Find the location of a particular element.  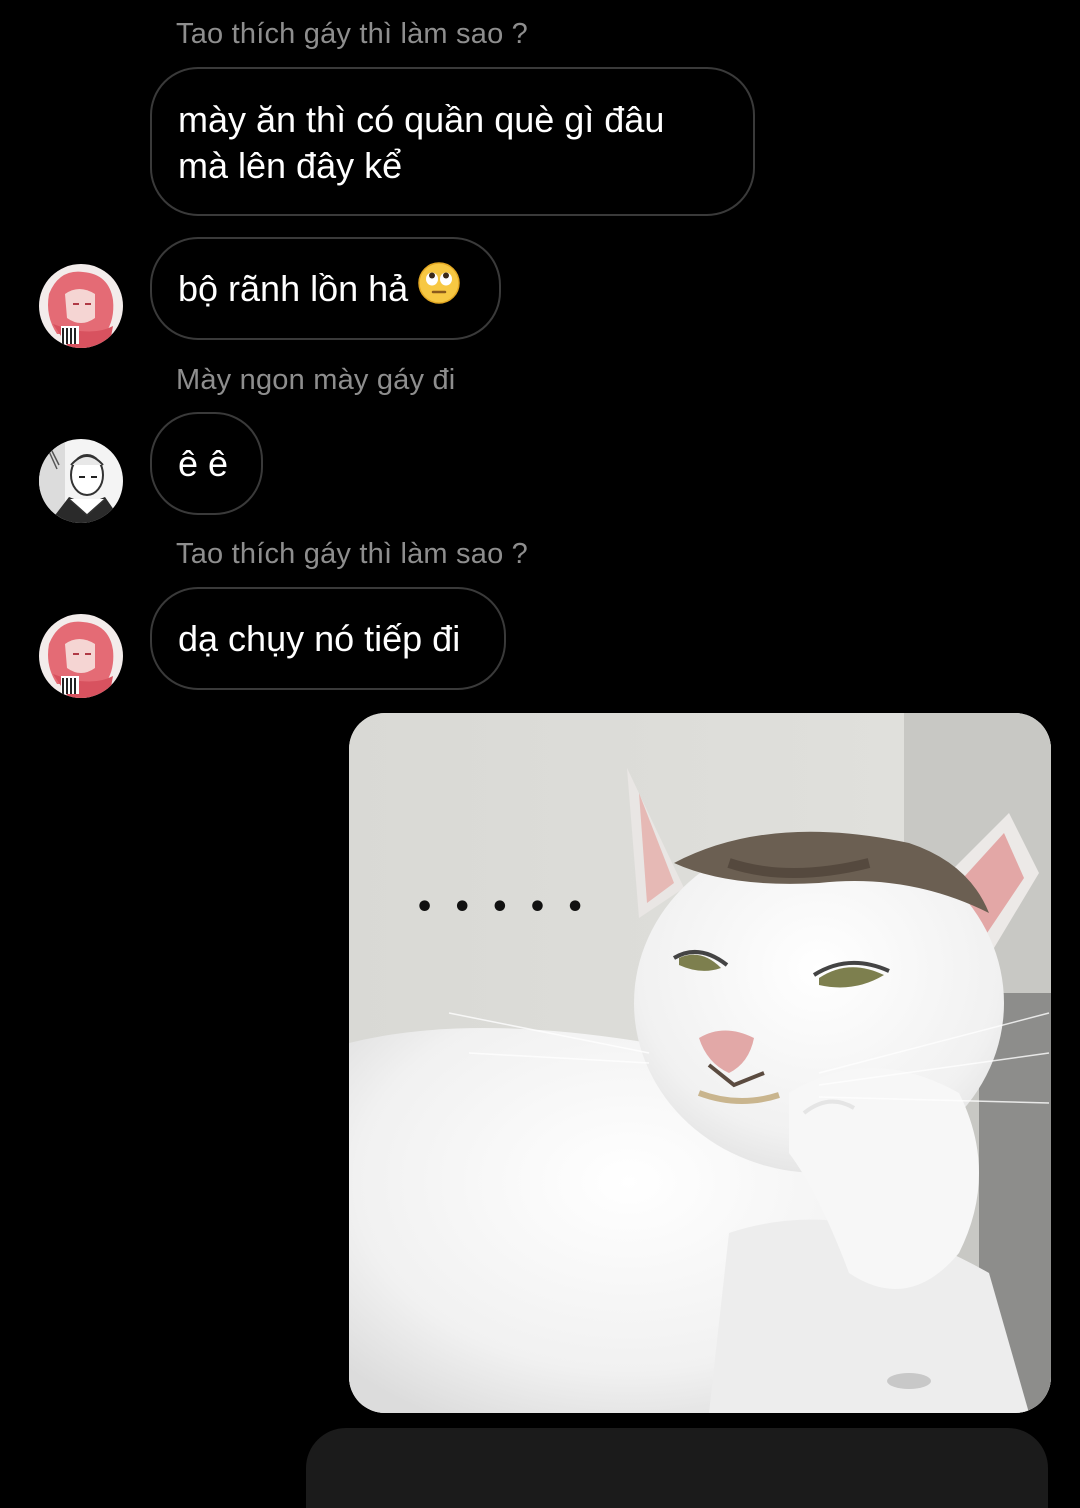

message-text-line: mày ăn thì có quần què gì đâu is located at coordinates (421, 119).